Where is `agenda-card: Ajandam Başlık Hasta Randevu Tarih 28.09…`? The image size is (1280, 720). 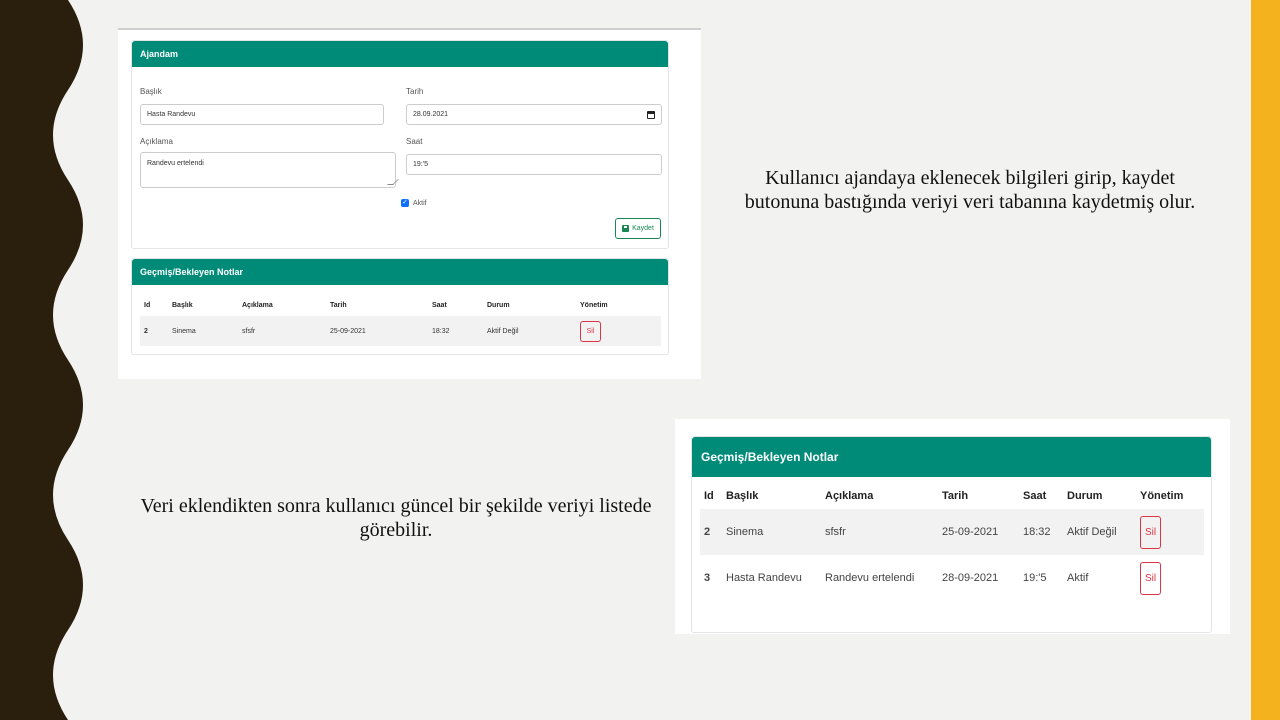 agenda-card: Ajandam Başlık Hasta Randevu Tarih 28.09… is located at coordinates (400, 144).